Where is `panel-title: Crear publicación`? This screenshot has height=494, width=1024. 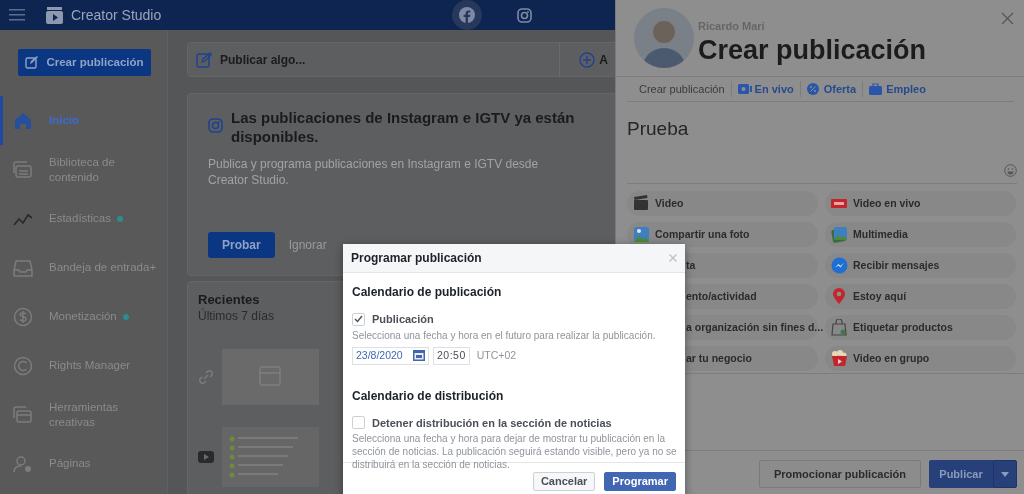
panel-title: Crear publicación is located at coordinates (812, 49).